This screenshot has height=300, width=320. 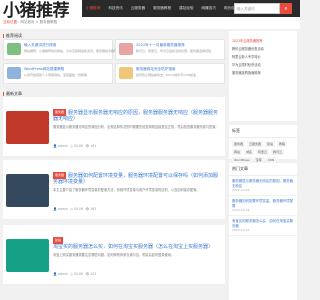 What do you see at coordinates (36, 11) in the screenshot?
I see `site-logo: 小猪推荐` at bounding box center [36, 11].